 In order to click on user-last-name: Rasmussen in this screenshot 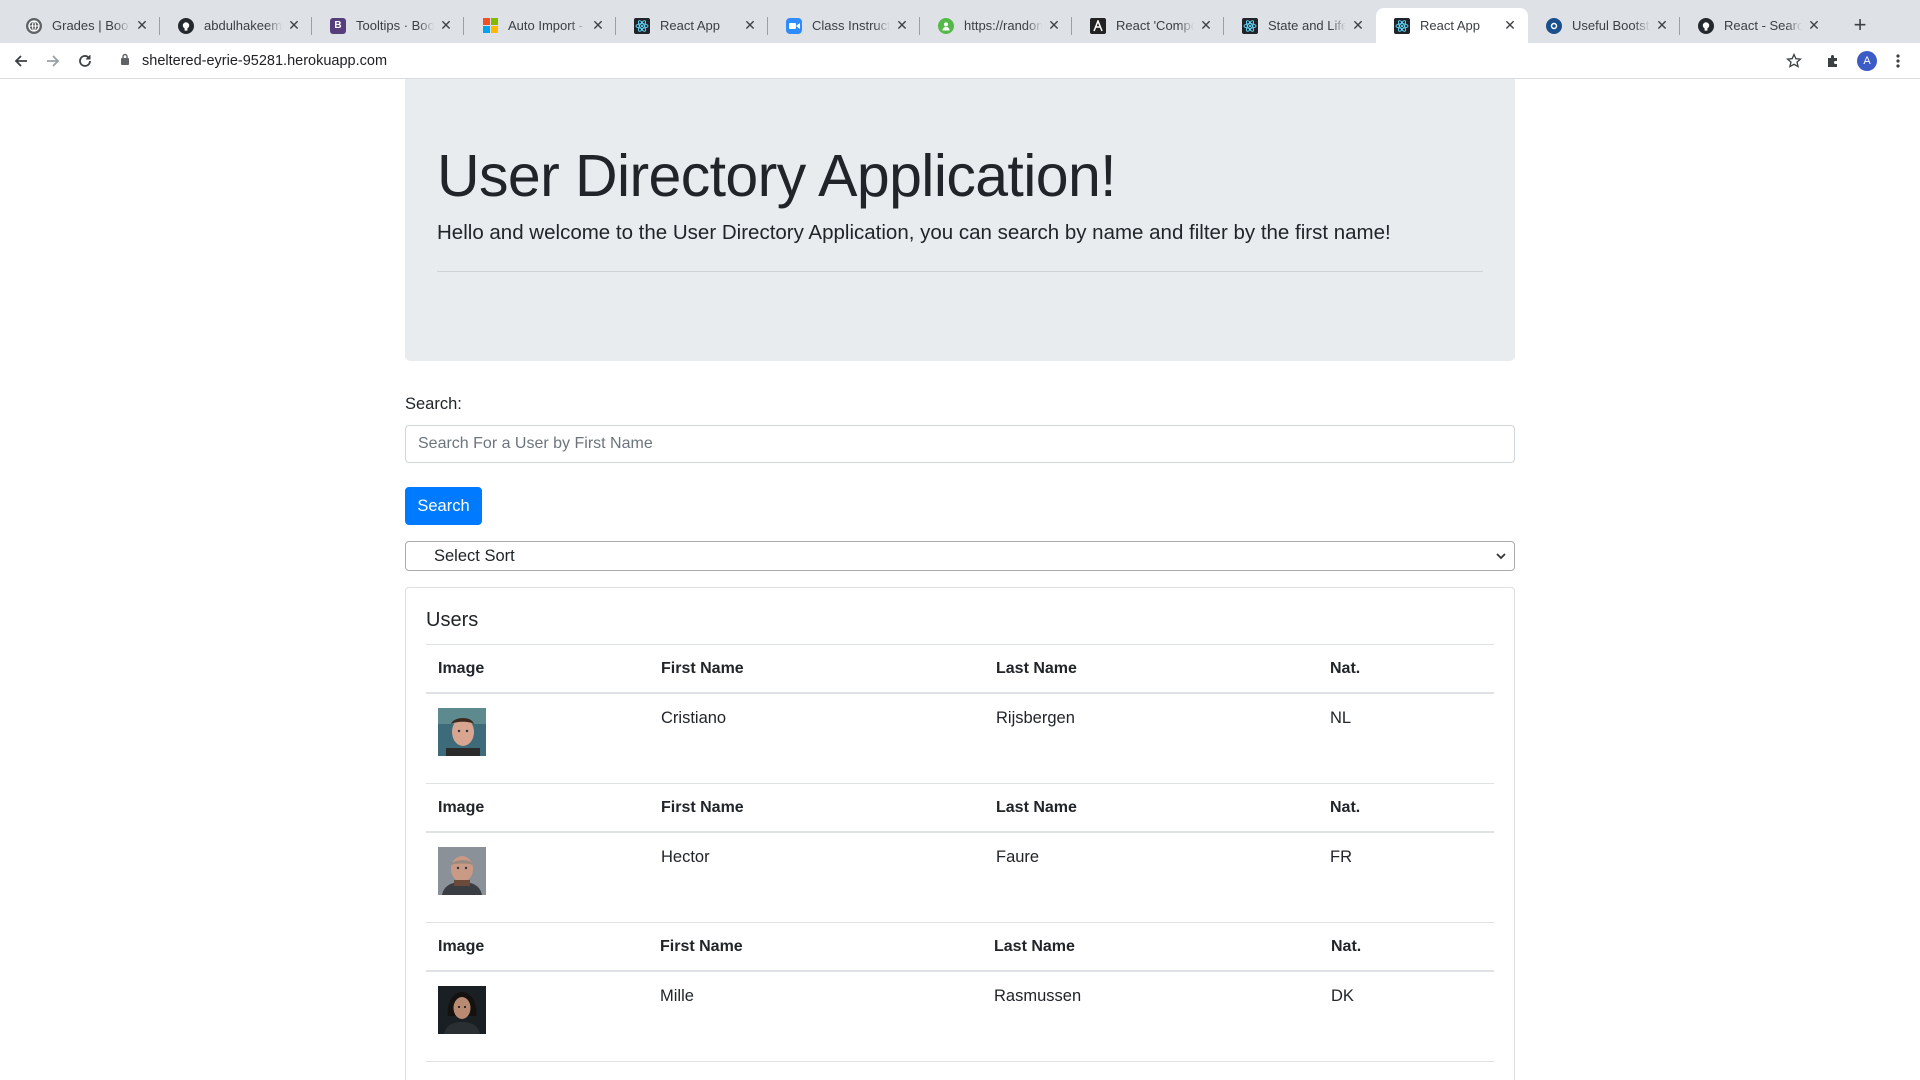, I will do `click(1038, 996)`.